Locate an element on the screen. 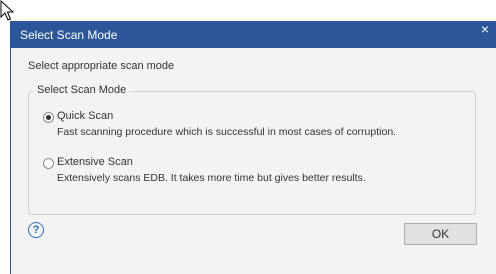 This screenshot has width=496, height=274. extensive-scan-radio is located at coordinates (48, 163).